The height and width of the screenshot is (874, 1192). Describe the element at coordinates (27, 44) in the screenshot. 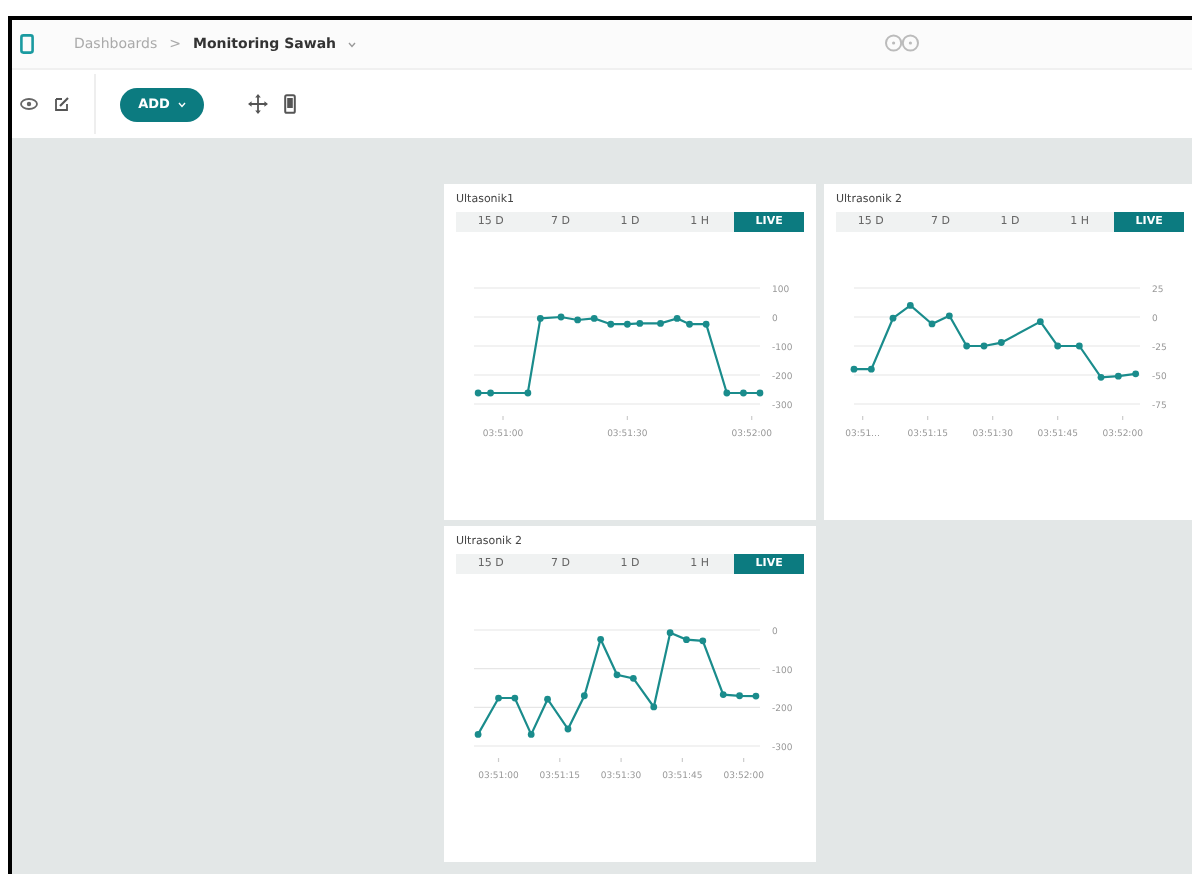

I see `logo-icon` at that location.